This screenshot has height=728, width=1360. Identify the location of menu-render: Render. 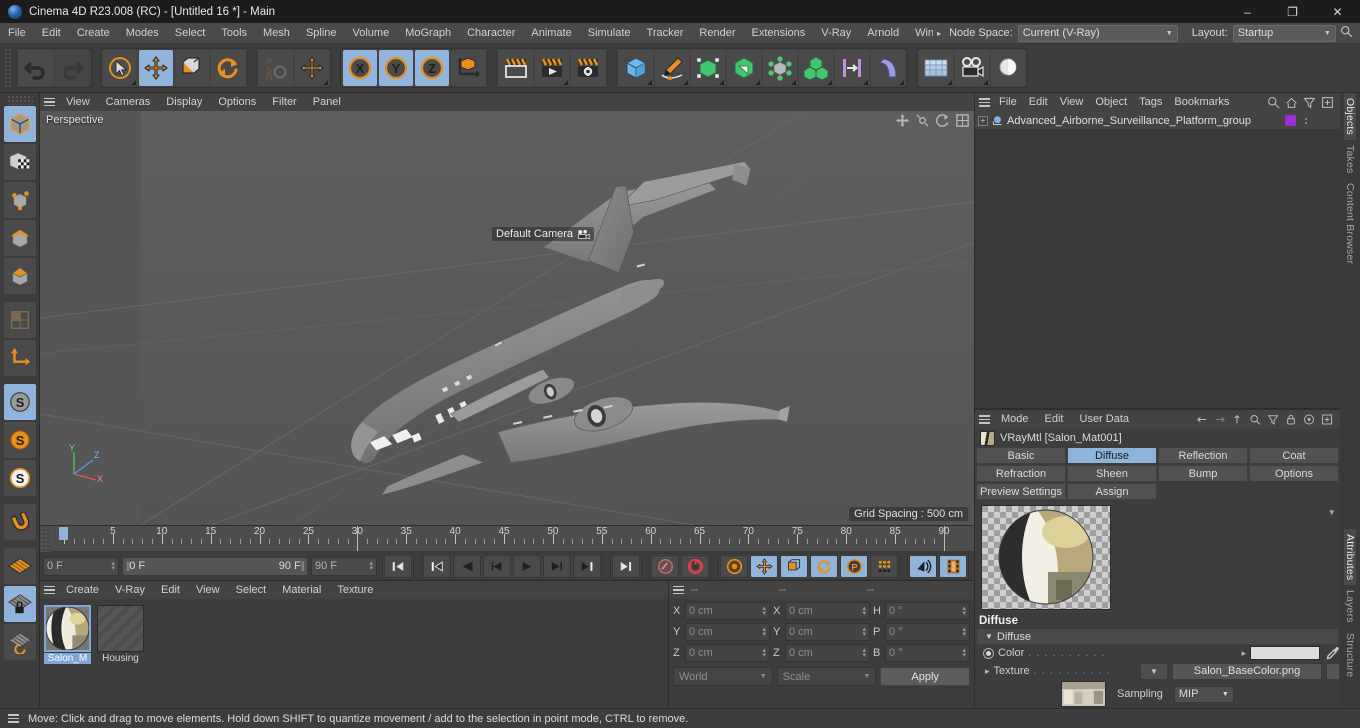
(717, 33).